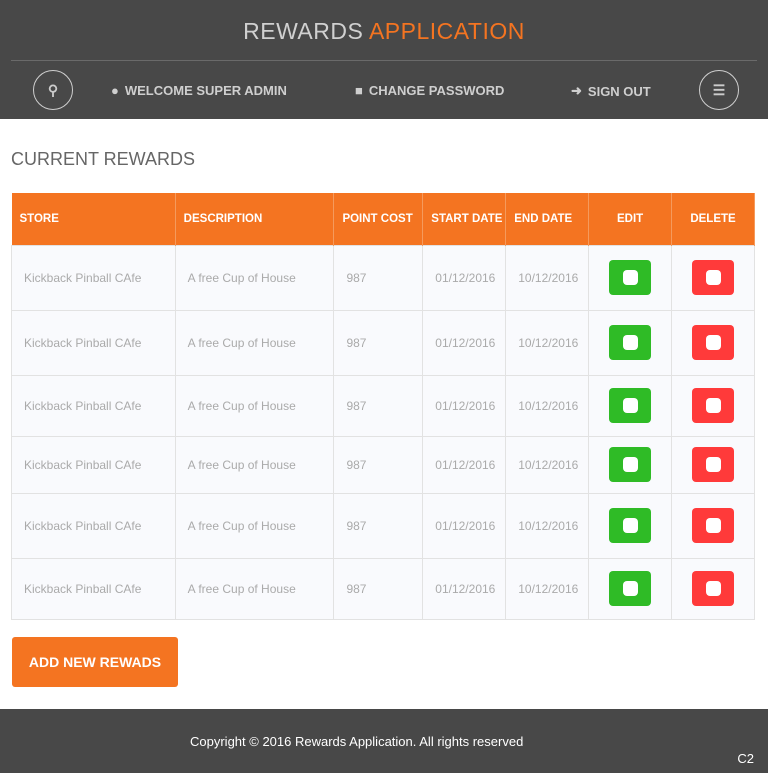 This screenshot has width=768, height=773. I want to click on search-icon: ⚲, so click(53, 89).